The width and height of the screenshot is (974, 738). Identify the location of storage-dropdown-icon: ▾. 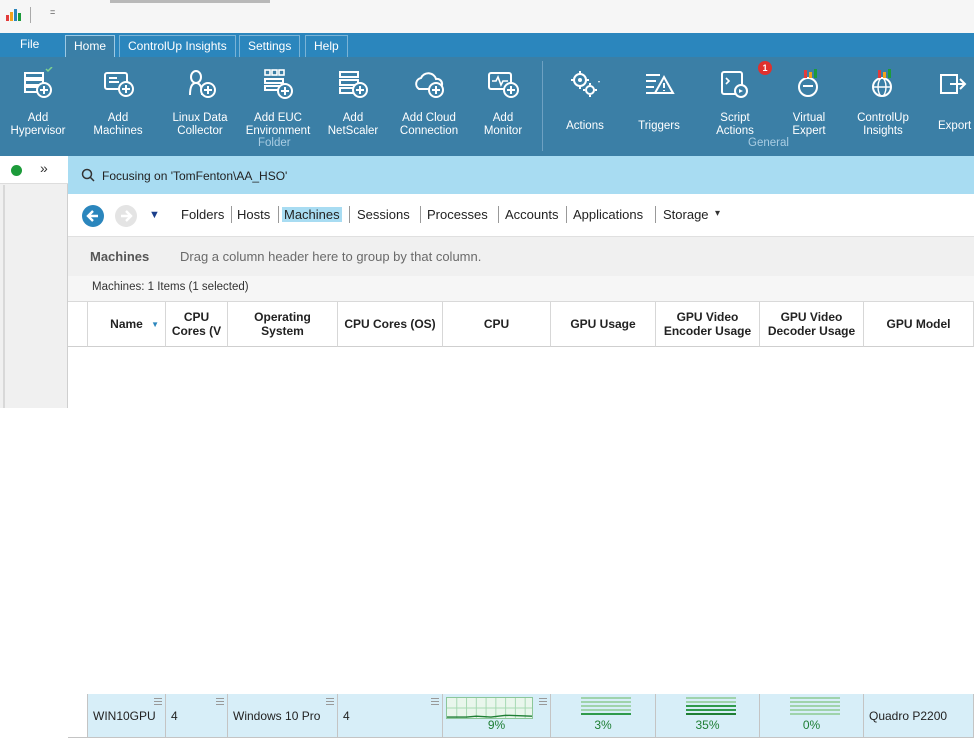
(717, 213).